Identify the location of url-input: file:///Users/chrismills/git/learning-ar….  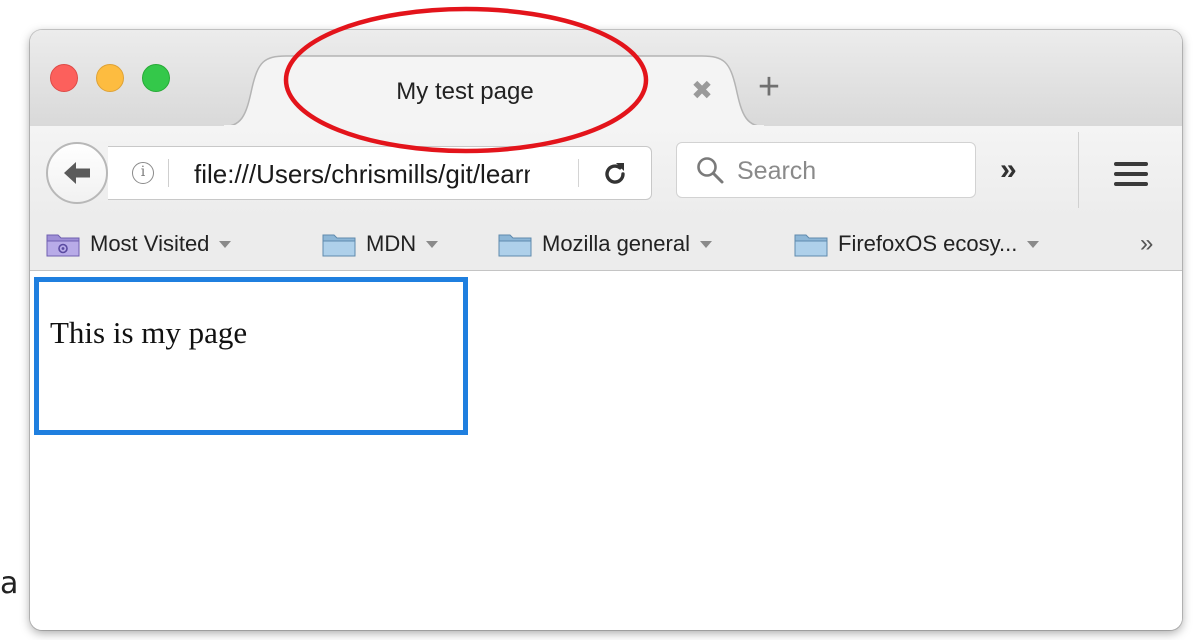
(362, 174).